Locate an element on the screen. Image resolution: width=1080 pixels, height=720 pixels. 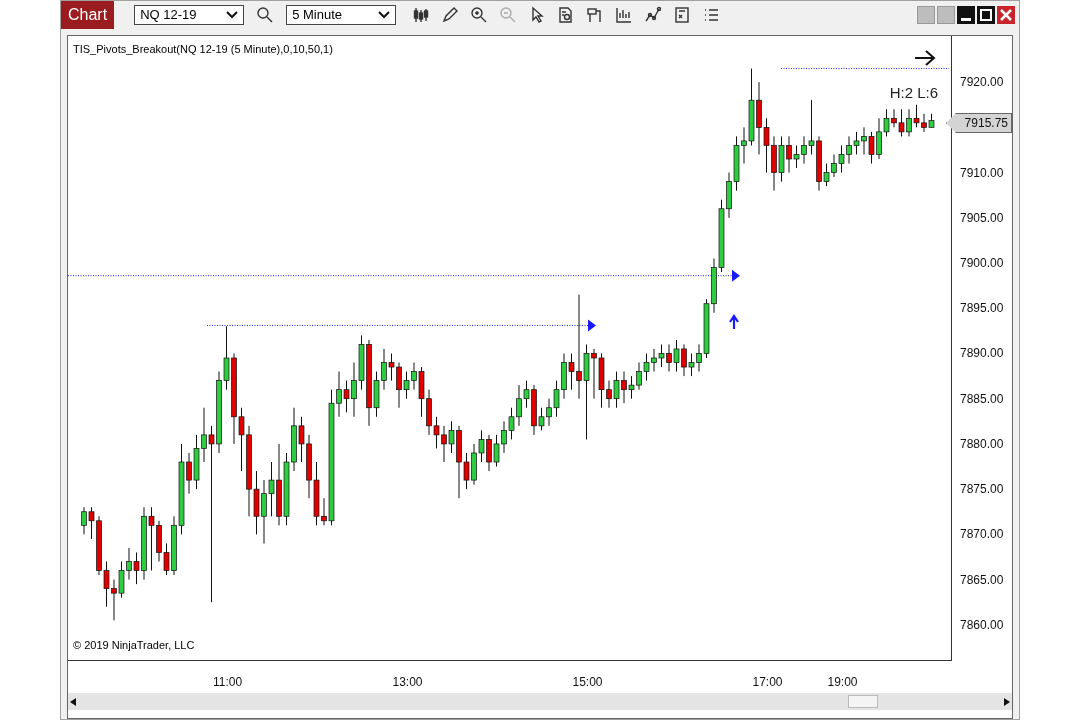
zoom-in-icon is located at coordinates (479, 15).